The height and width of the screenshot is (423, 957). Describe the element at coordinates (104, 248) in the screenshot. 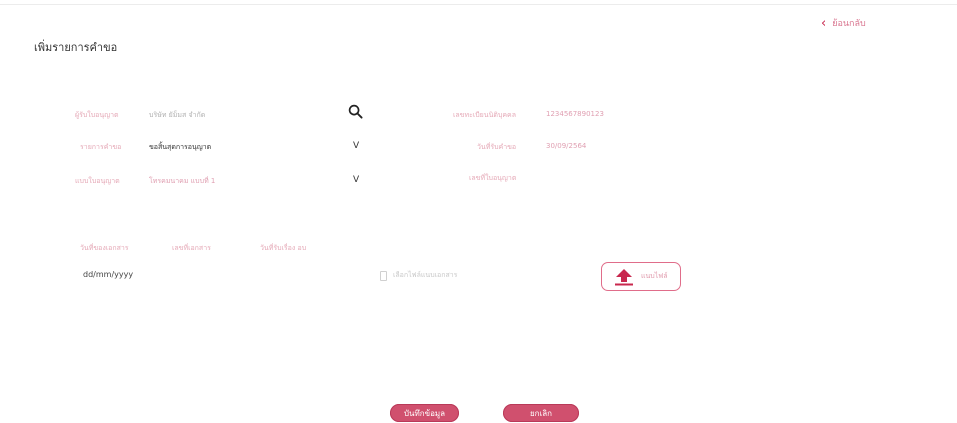

I see `tab-document-date: วันที่ของเอกสาร` at that location.